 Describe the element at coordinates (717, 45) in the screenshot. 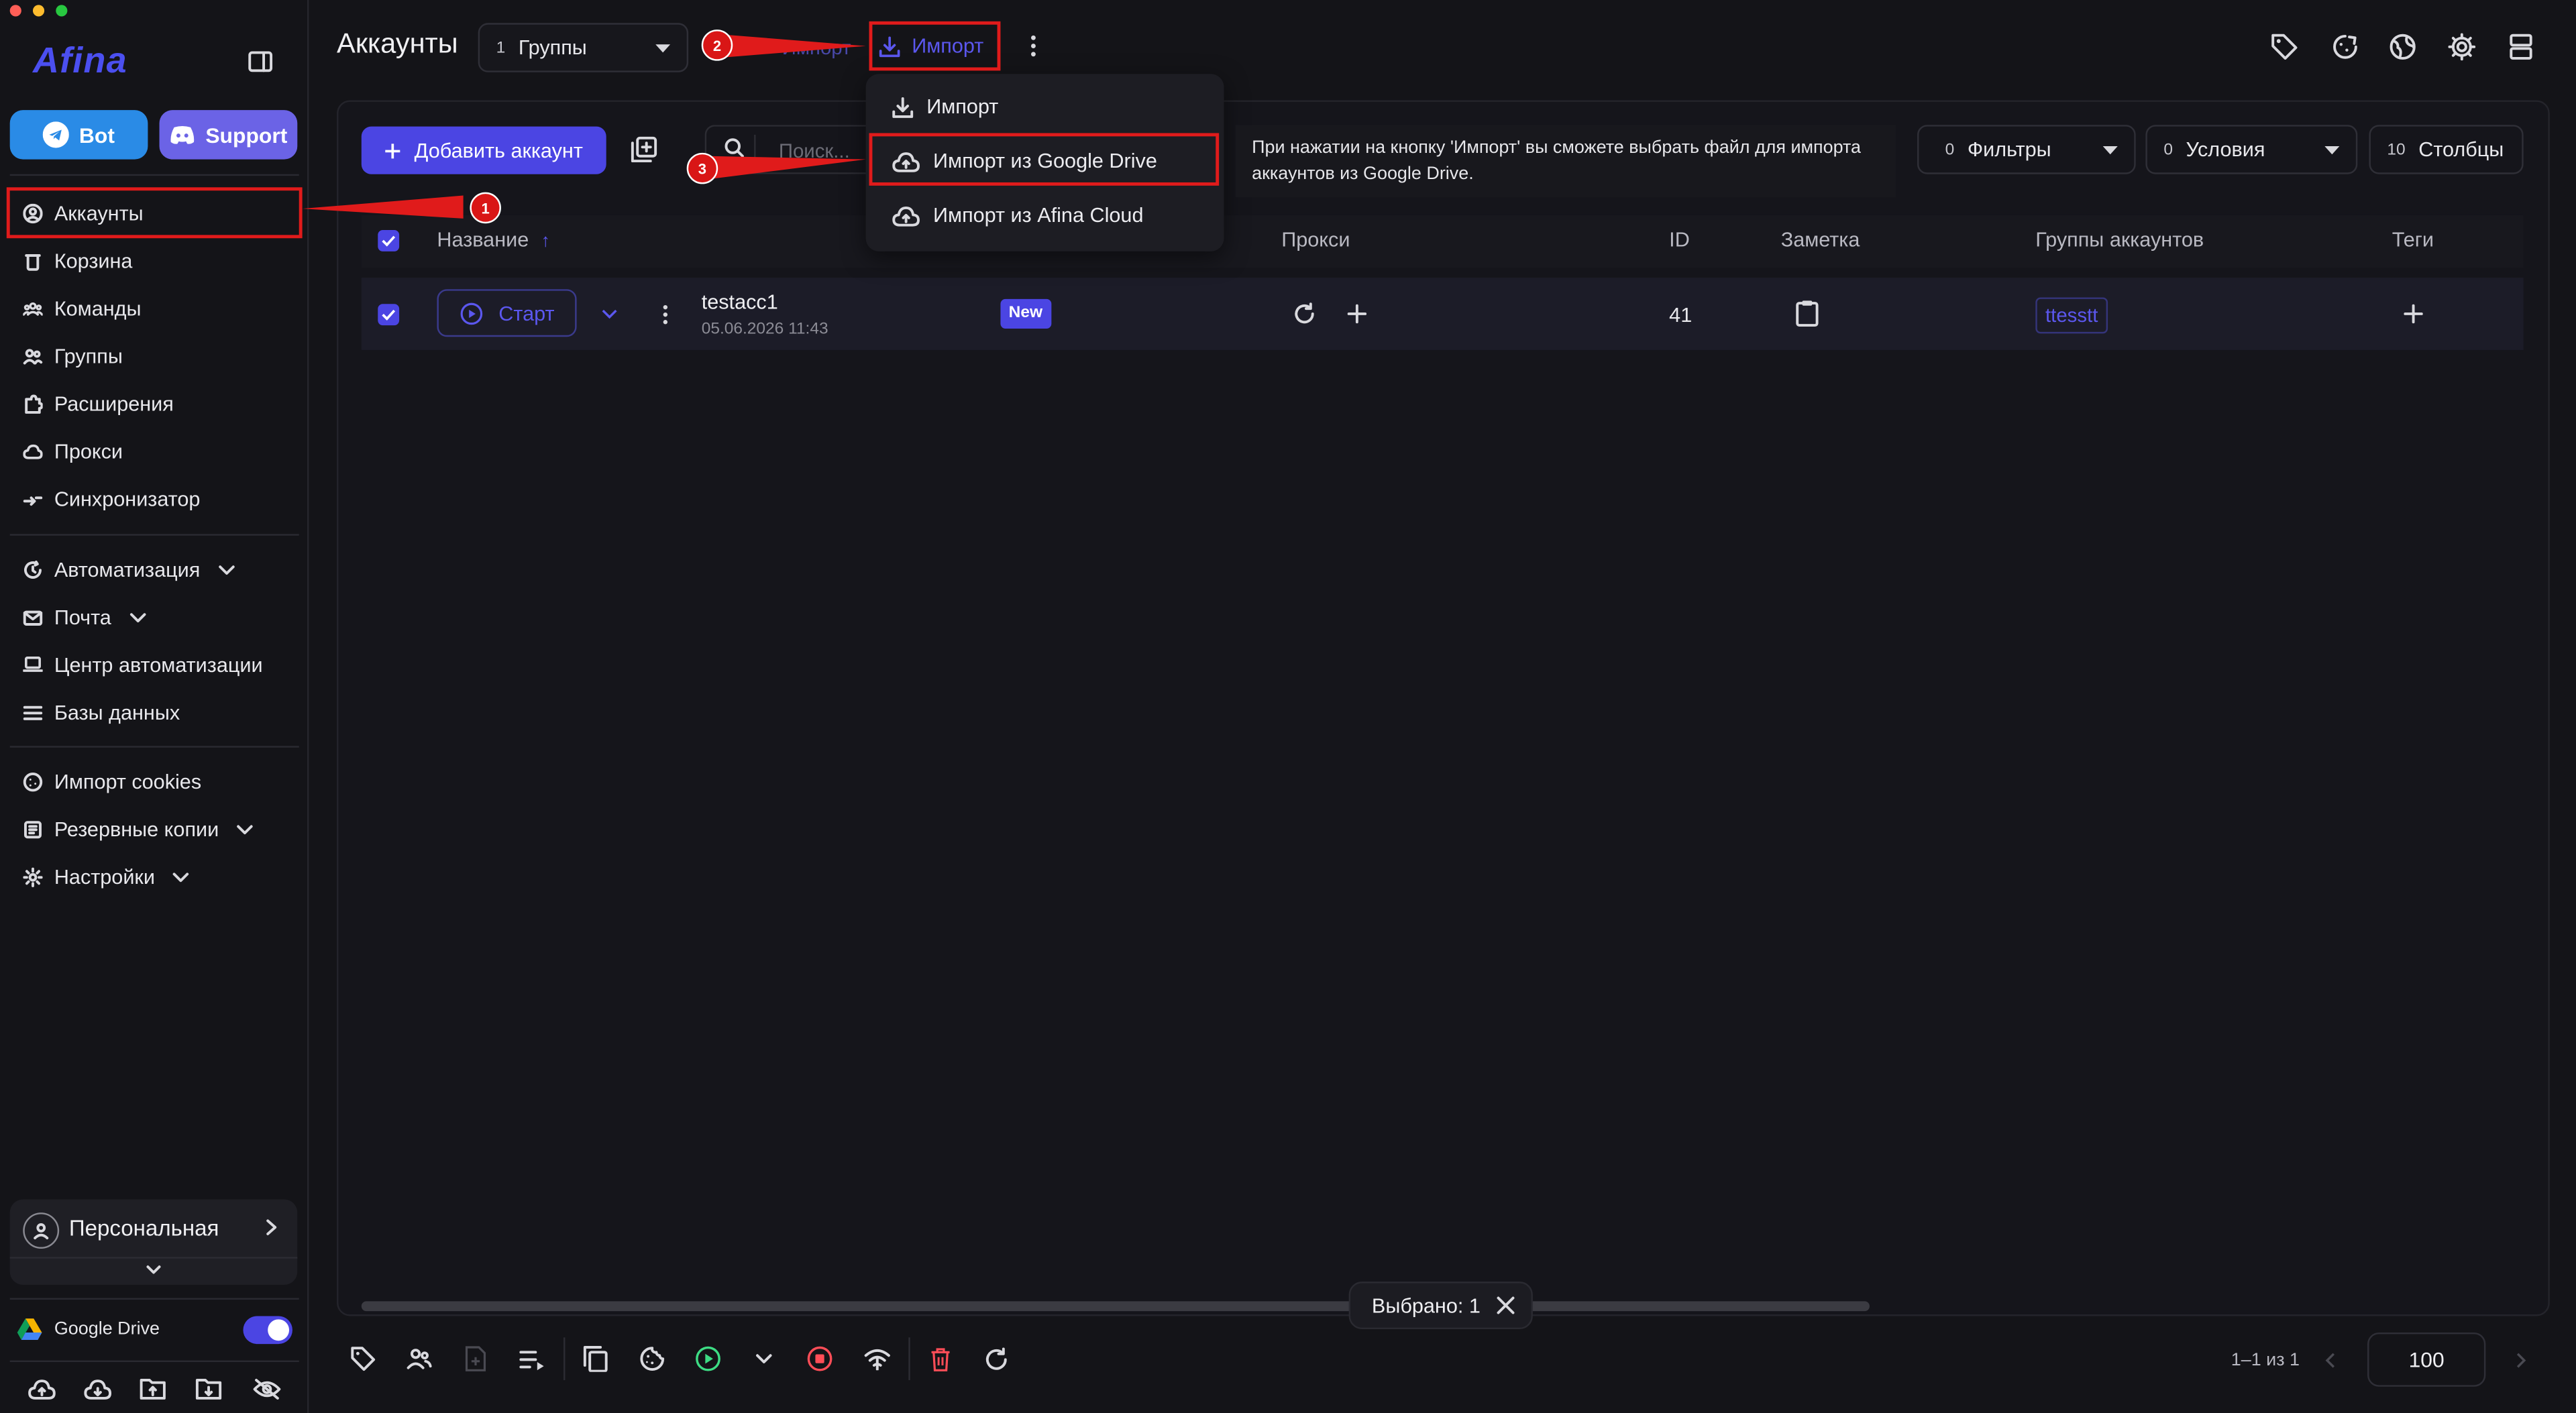

I see `step-badge-2: 2` at that location.